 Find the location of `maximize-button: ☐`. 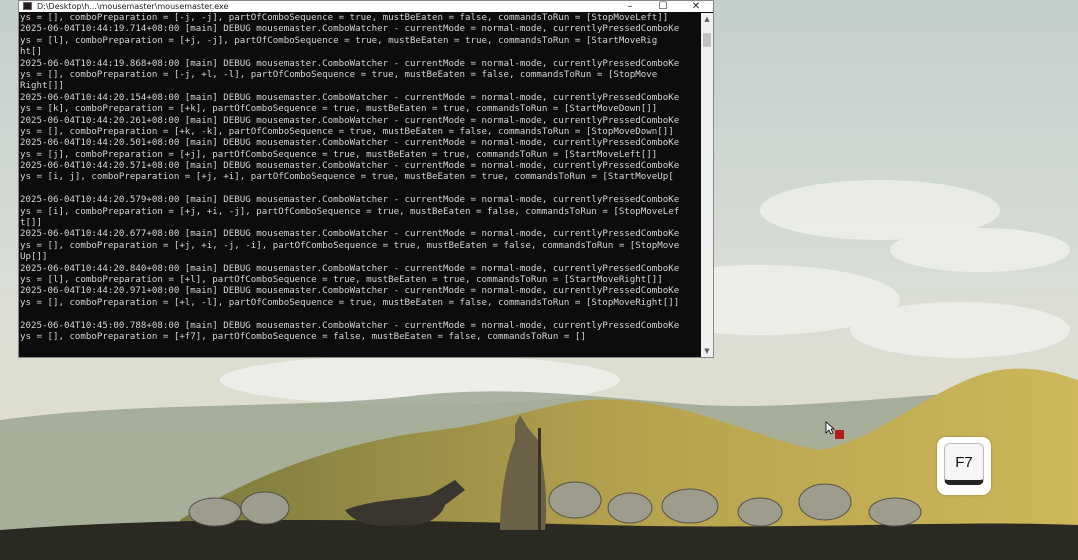

maximize-button: ☐ is located at coordinates (663, 6).